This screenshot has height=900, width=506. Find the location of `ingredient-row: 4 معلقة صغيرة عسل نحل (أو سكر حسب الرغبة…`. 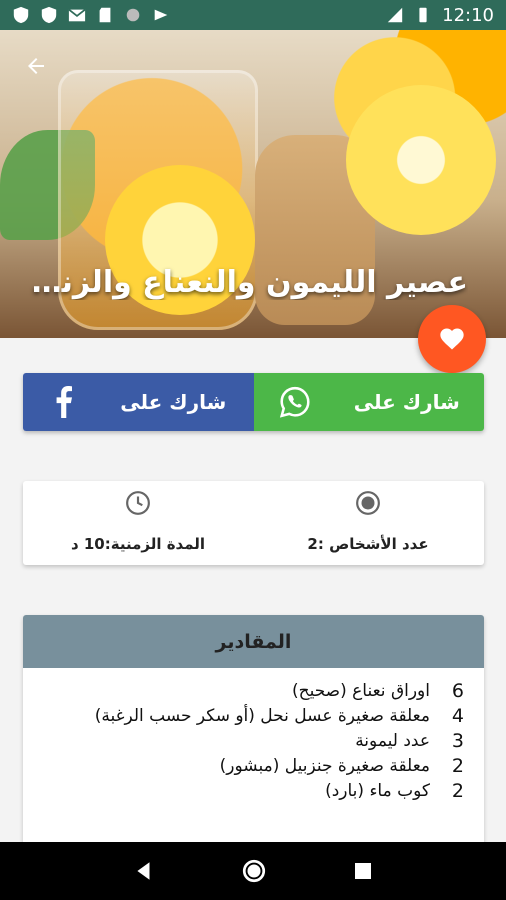

ingredient-row: 4 معلقة صغيرة عسل نحل (أو سكر حسب الرغبة… is located at coordinates (253, 715).